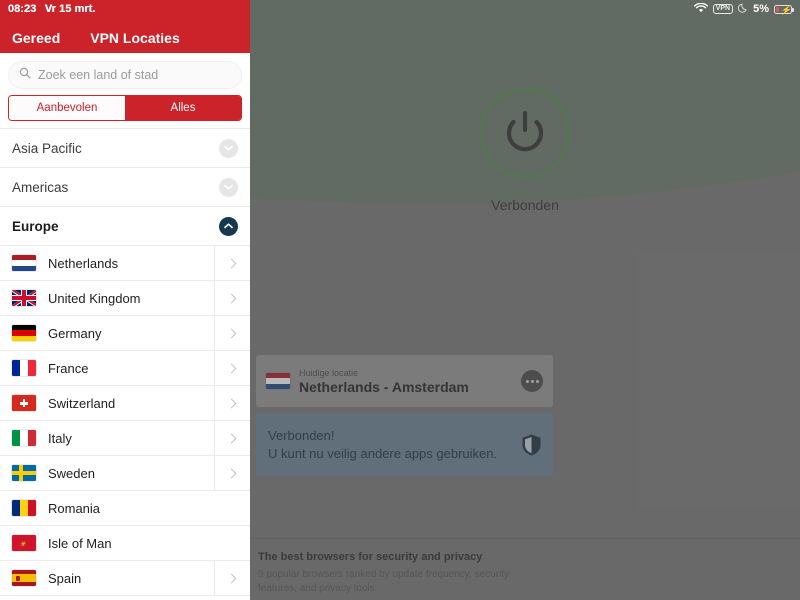 Image resolution: width=800 pixels, height=600 pixels. Describe the element at coordinates (125, 226) in the screenshot. I see `region-row-europe: Europe` at that location.